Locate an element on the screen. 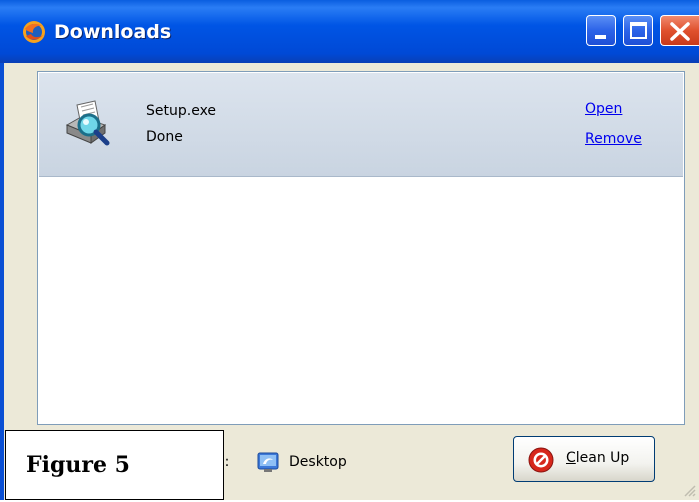  maximize-button is located at coordinates (638, 30).